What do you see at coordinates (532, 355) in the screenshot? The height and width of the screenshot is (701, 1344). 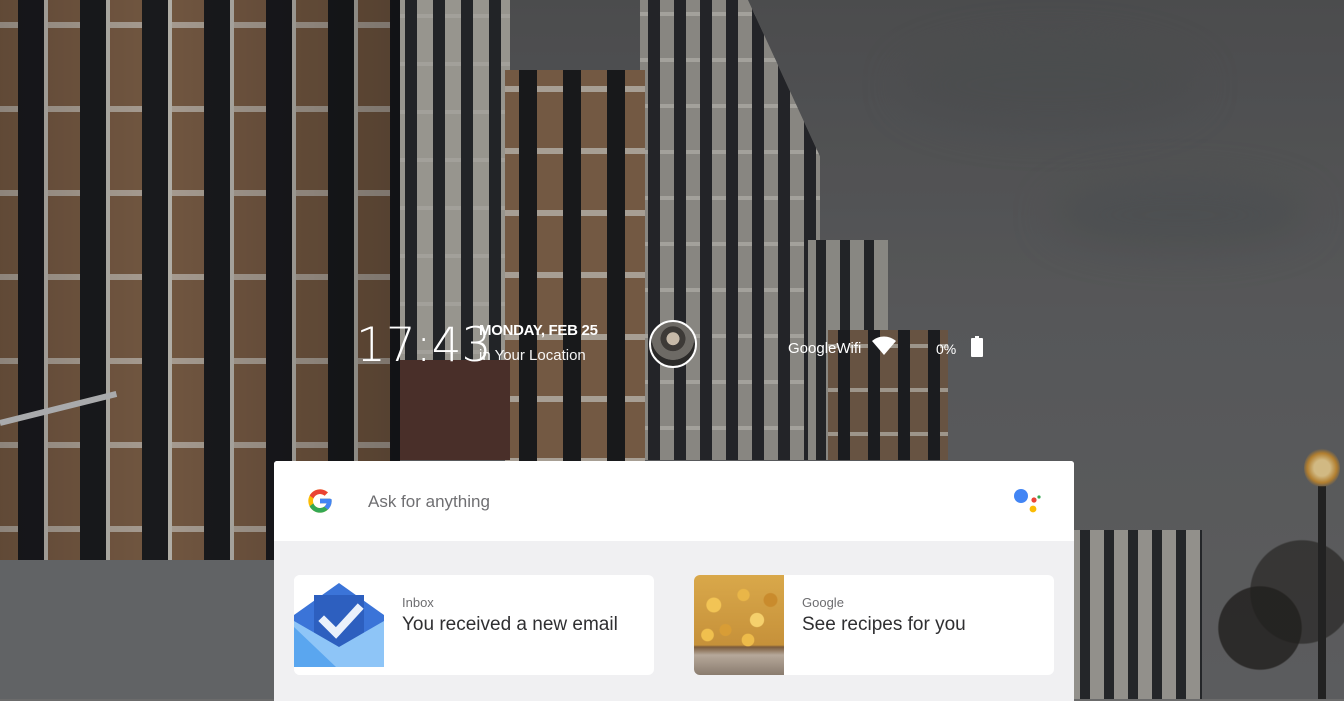 I see `location-label: in Your Location` at bounding box center [532, 355].